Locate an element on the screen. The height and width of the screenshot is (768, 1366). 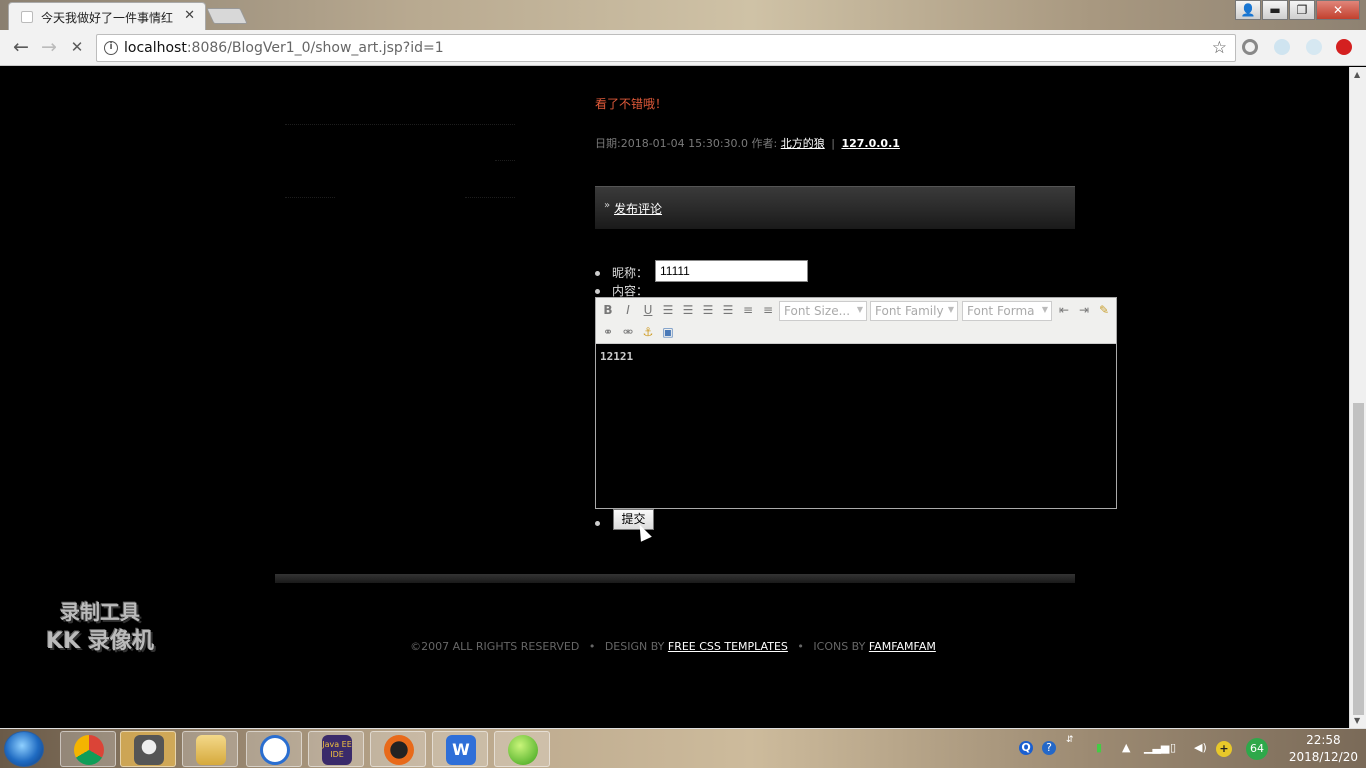
start-button is located at coordinates (24, 749).